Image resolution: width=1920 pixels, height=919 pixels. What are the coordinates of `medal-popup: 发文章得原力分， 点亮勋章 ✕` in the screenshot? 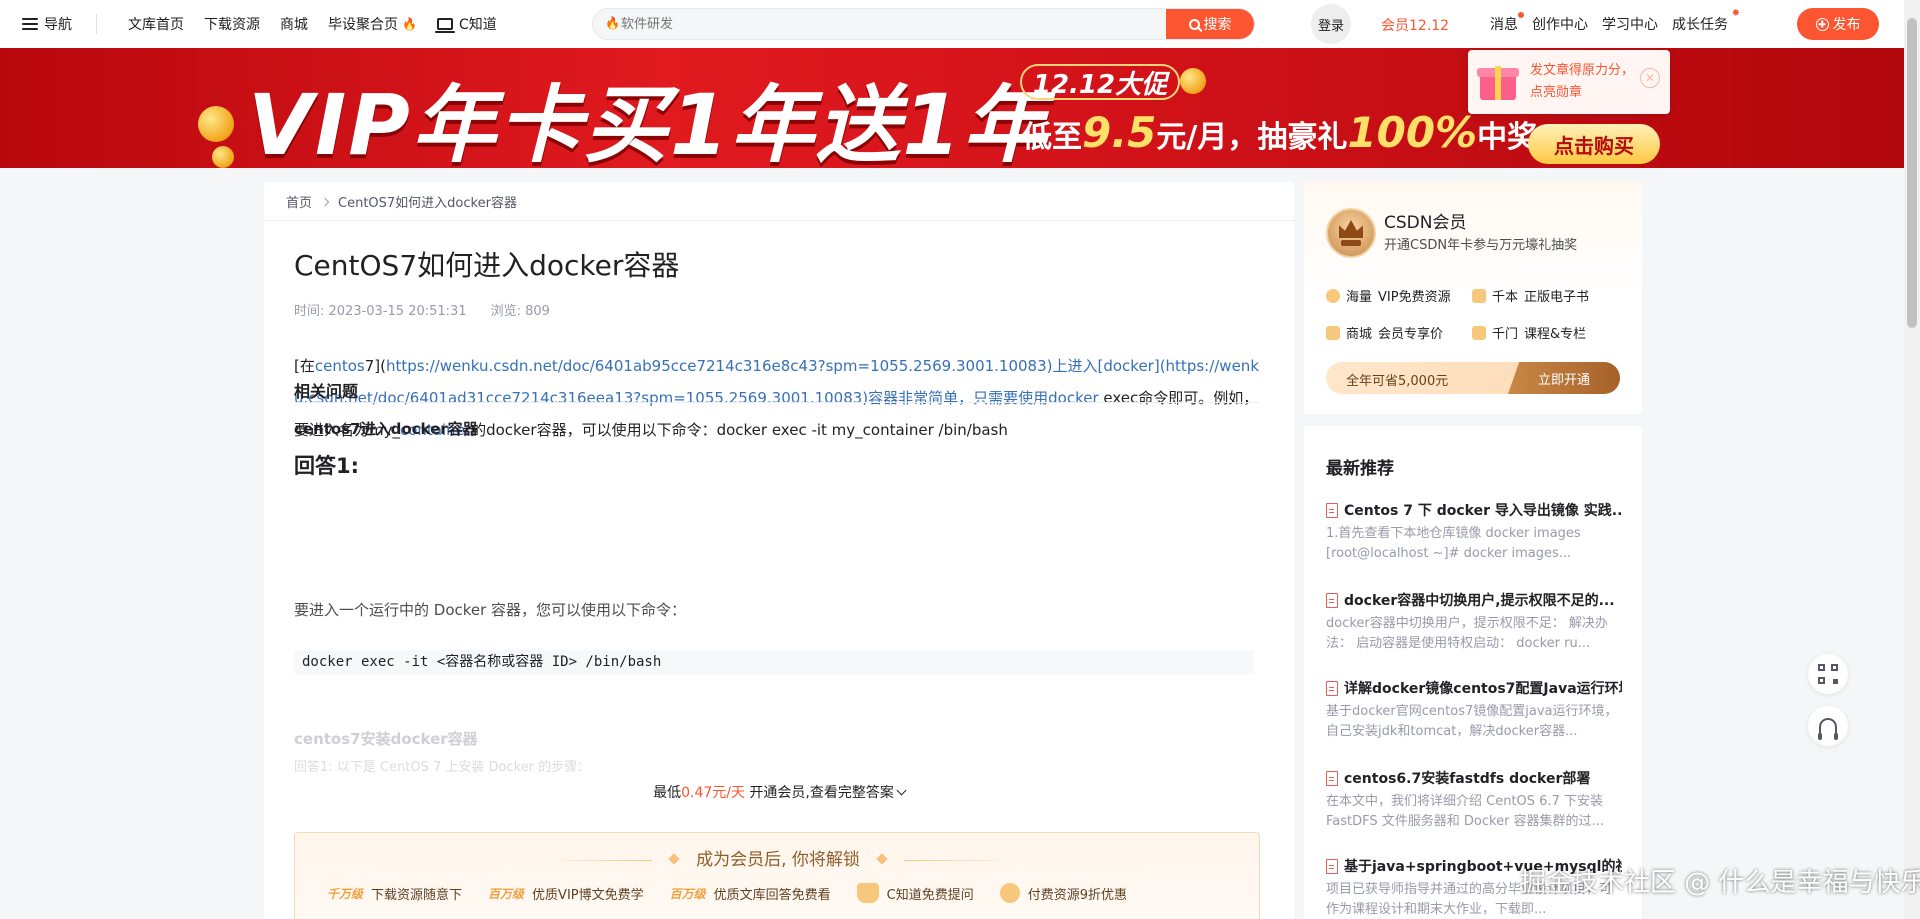 It's located at (1569, 82).